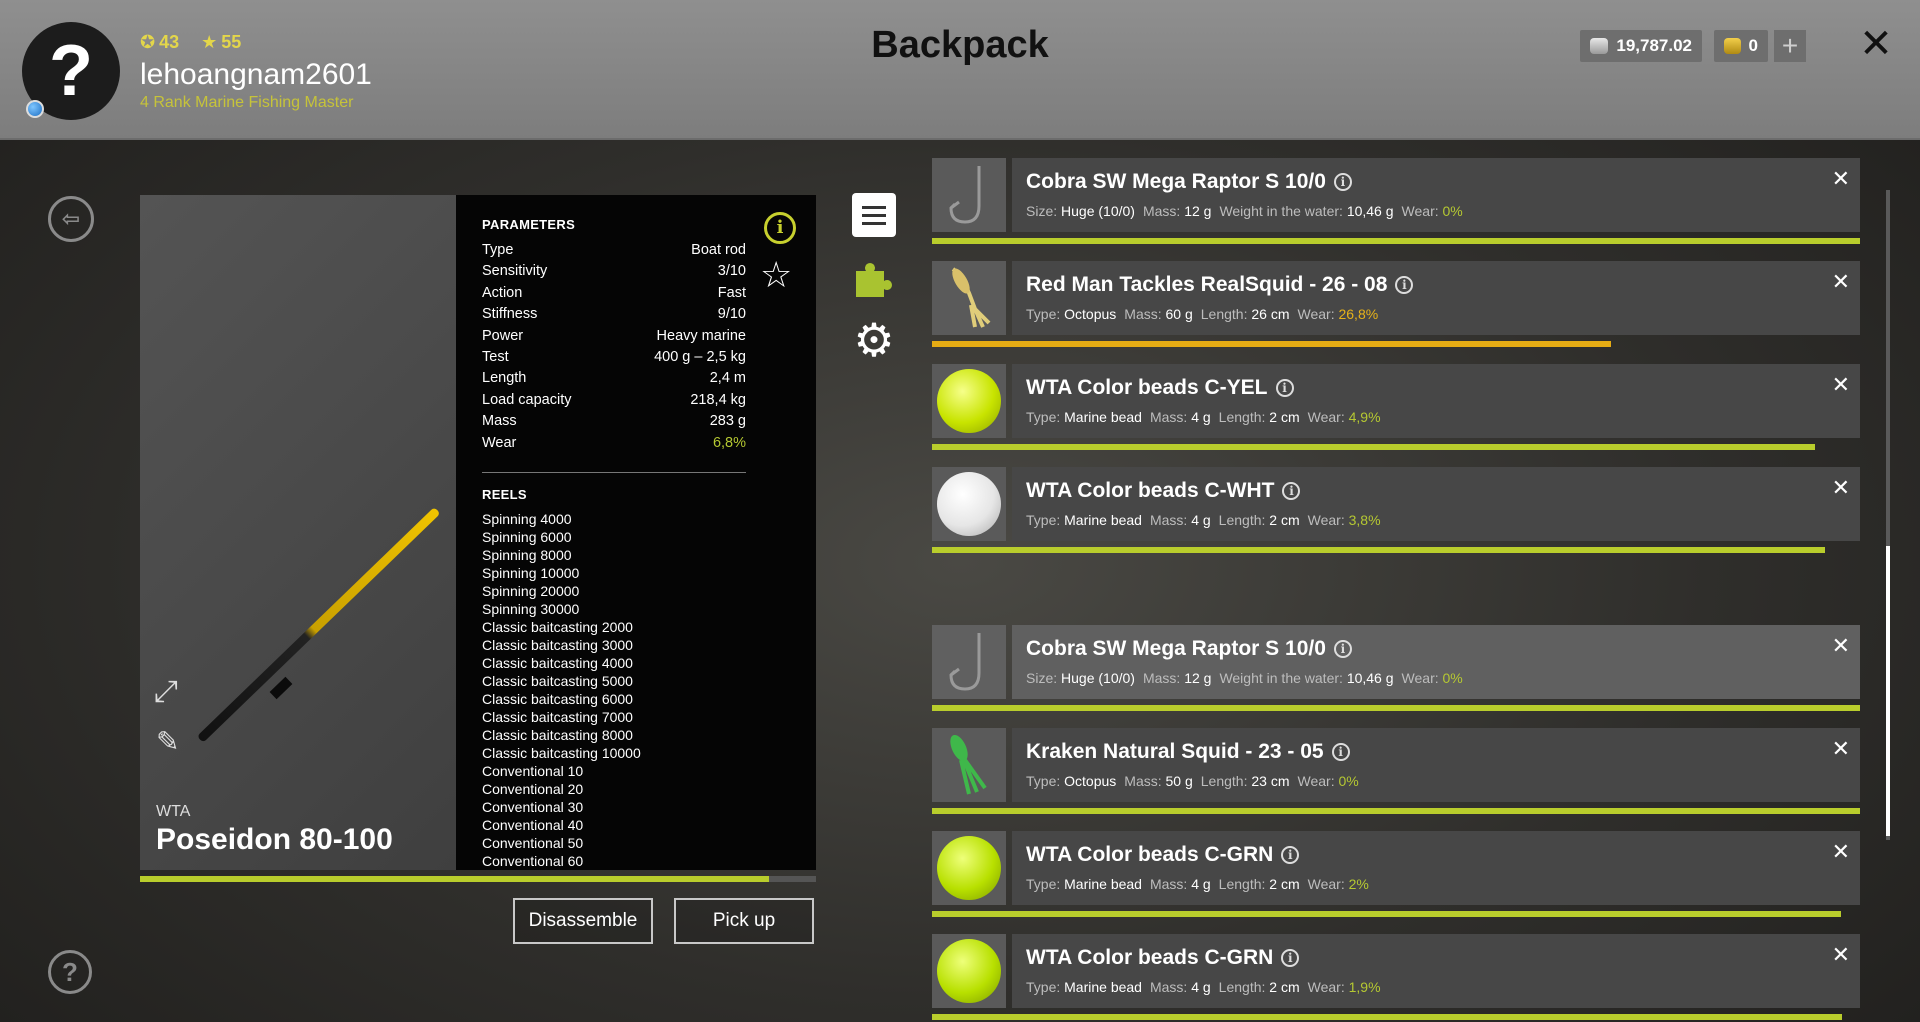 This screenshot has width=1920, height=1022. What do you see at coordinates (504, 494) in the screenshot?
I see `reels-title: REELS` at bounding box center [504, 494].